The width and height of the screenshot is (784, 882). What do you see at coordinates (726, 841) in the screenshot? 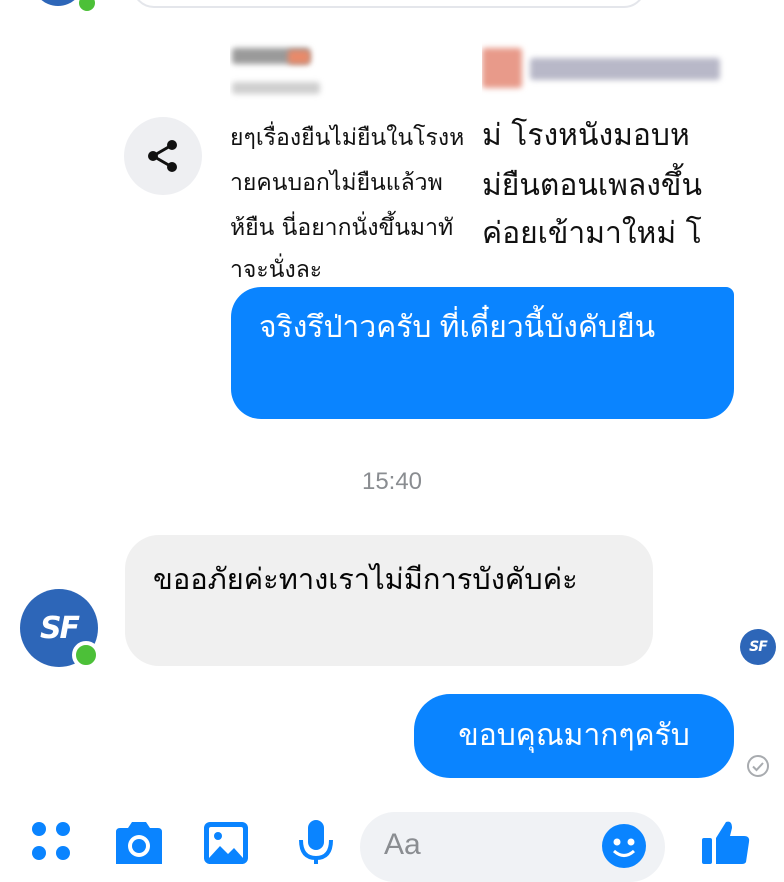
I see `thumbs-up-icon` at bounding box center [726, 841].